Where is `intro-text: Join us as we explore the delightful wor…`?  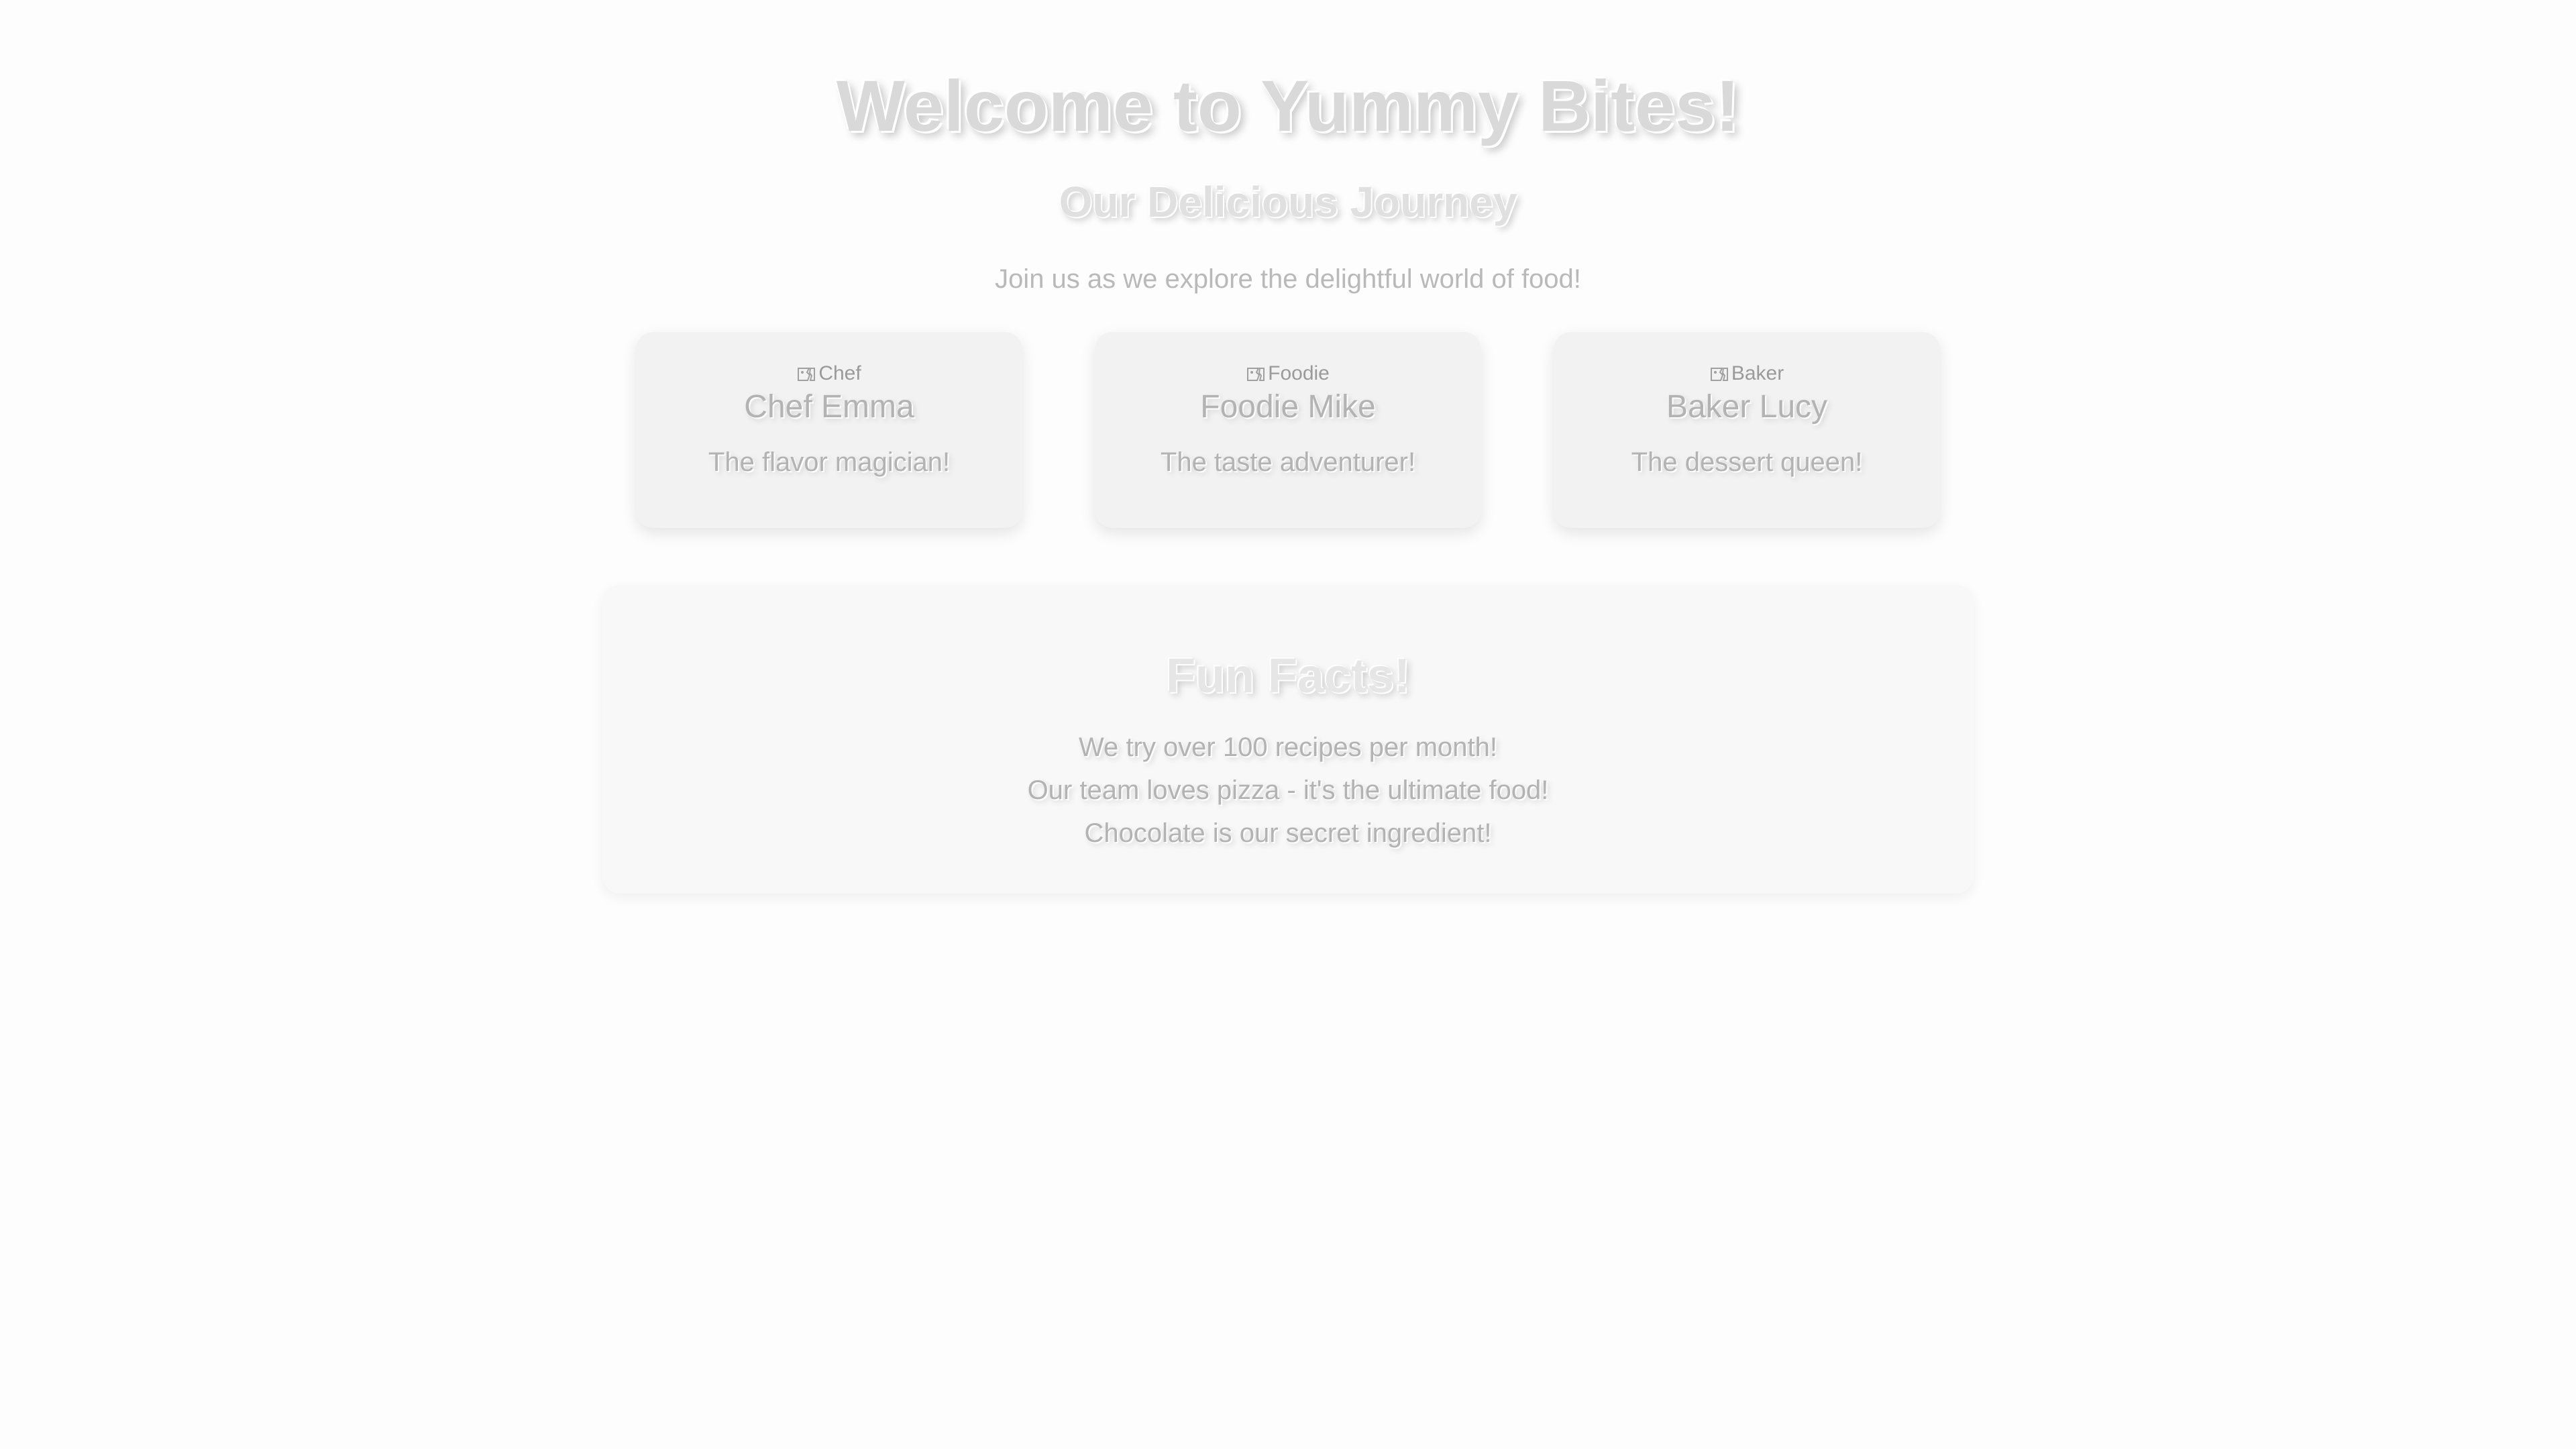 intro-text: Join us as we explore the delightful wor… is located at coordinates (1288, 279).